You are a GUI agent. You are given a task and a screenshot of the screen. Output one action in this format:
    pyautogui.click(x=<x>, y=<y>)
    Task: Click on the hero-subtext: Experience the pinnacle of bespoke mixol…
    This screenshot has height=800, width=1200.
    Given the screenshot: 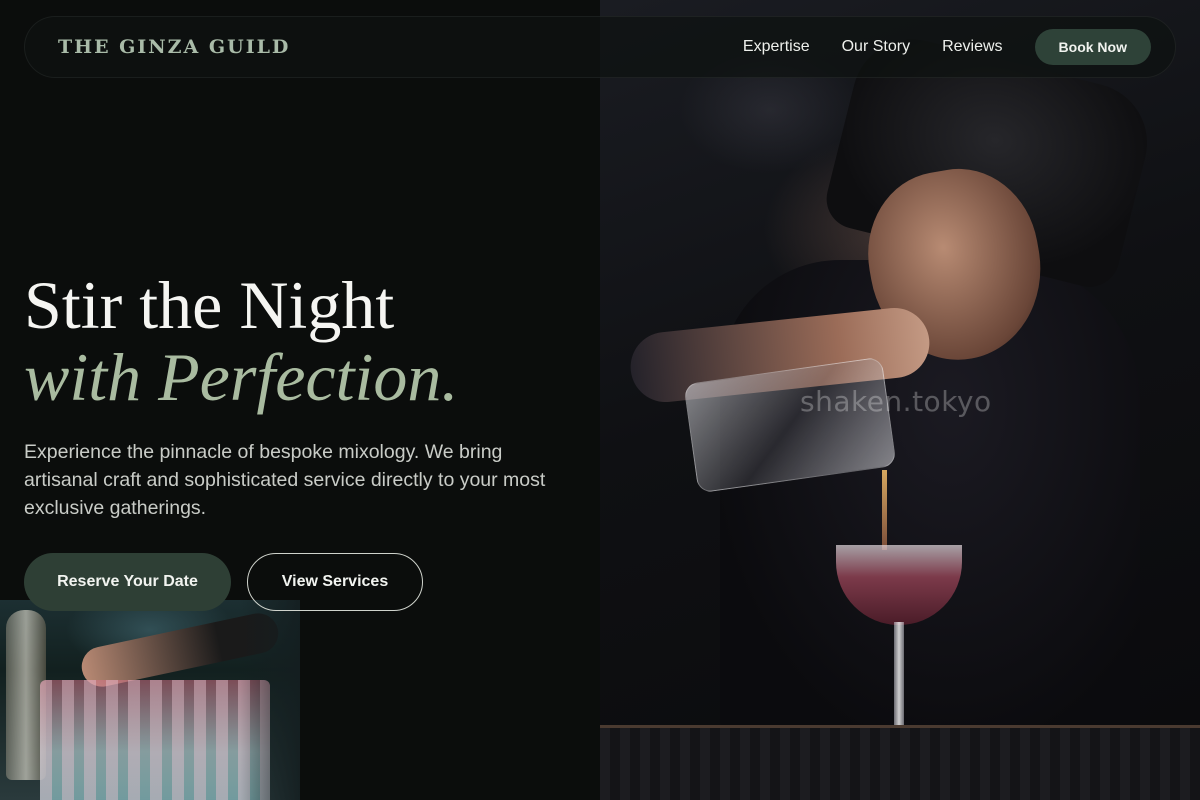 What is the action you would take?
    pyautogui.click(x=285, y=480)
    